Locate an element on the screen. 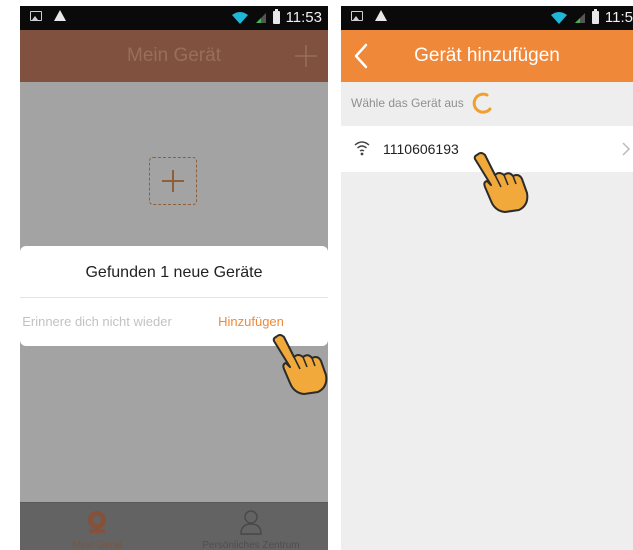 The width and height of the screenshot is (633, 550). page-title: Gerät hinzufügen is located at coordinates (487, 55).